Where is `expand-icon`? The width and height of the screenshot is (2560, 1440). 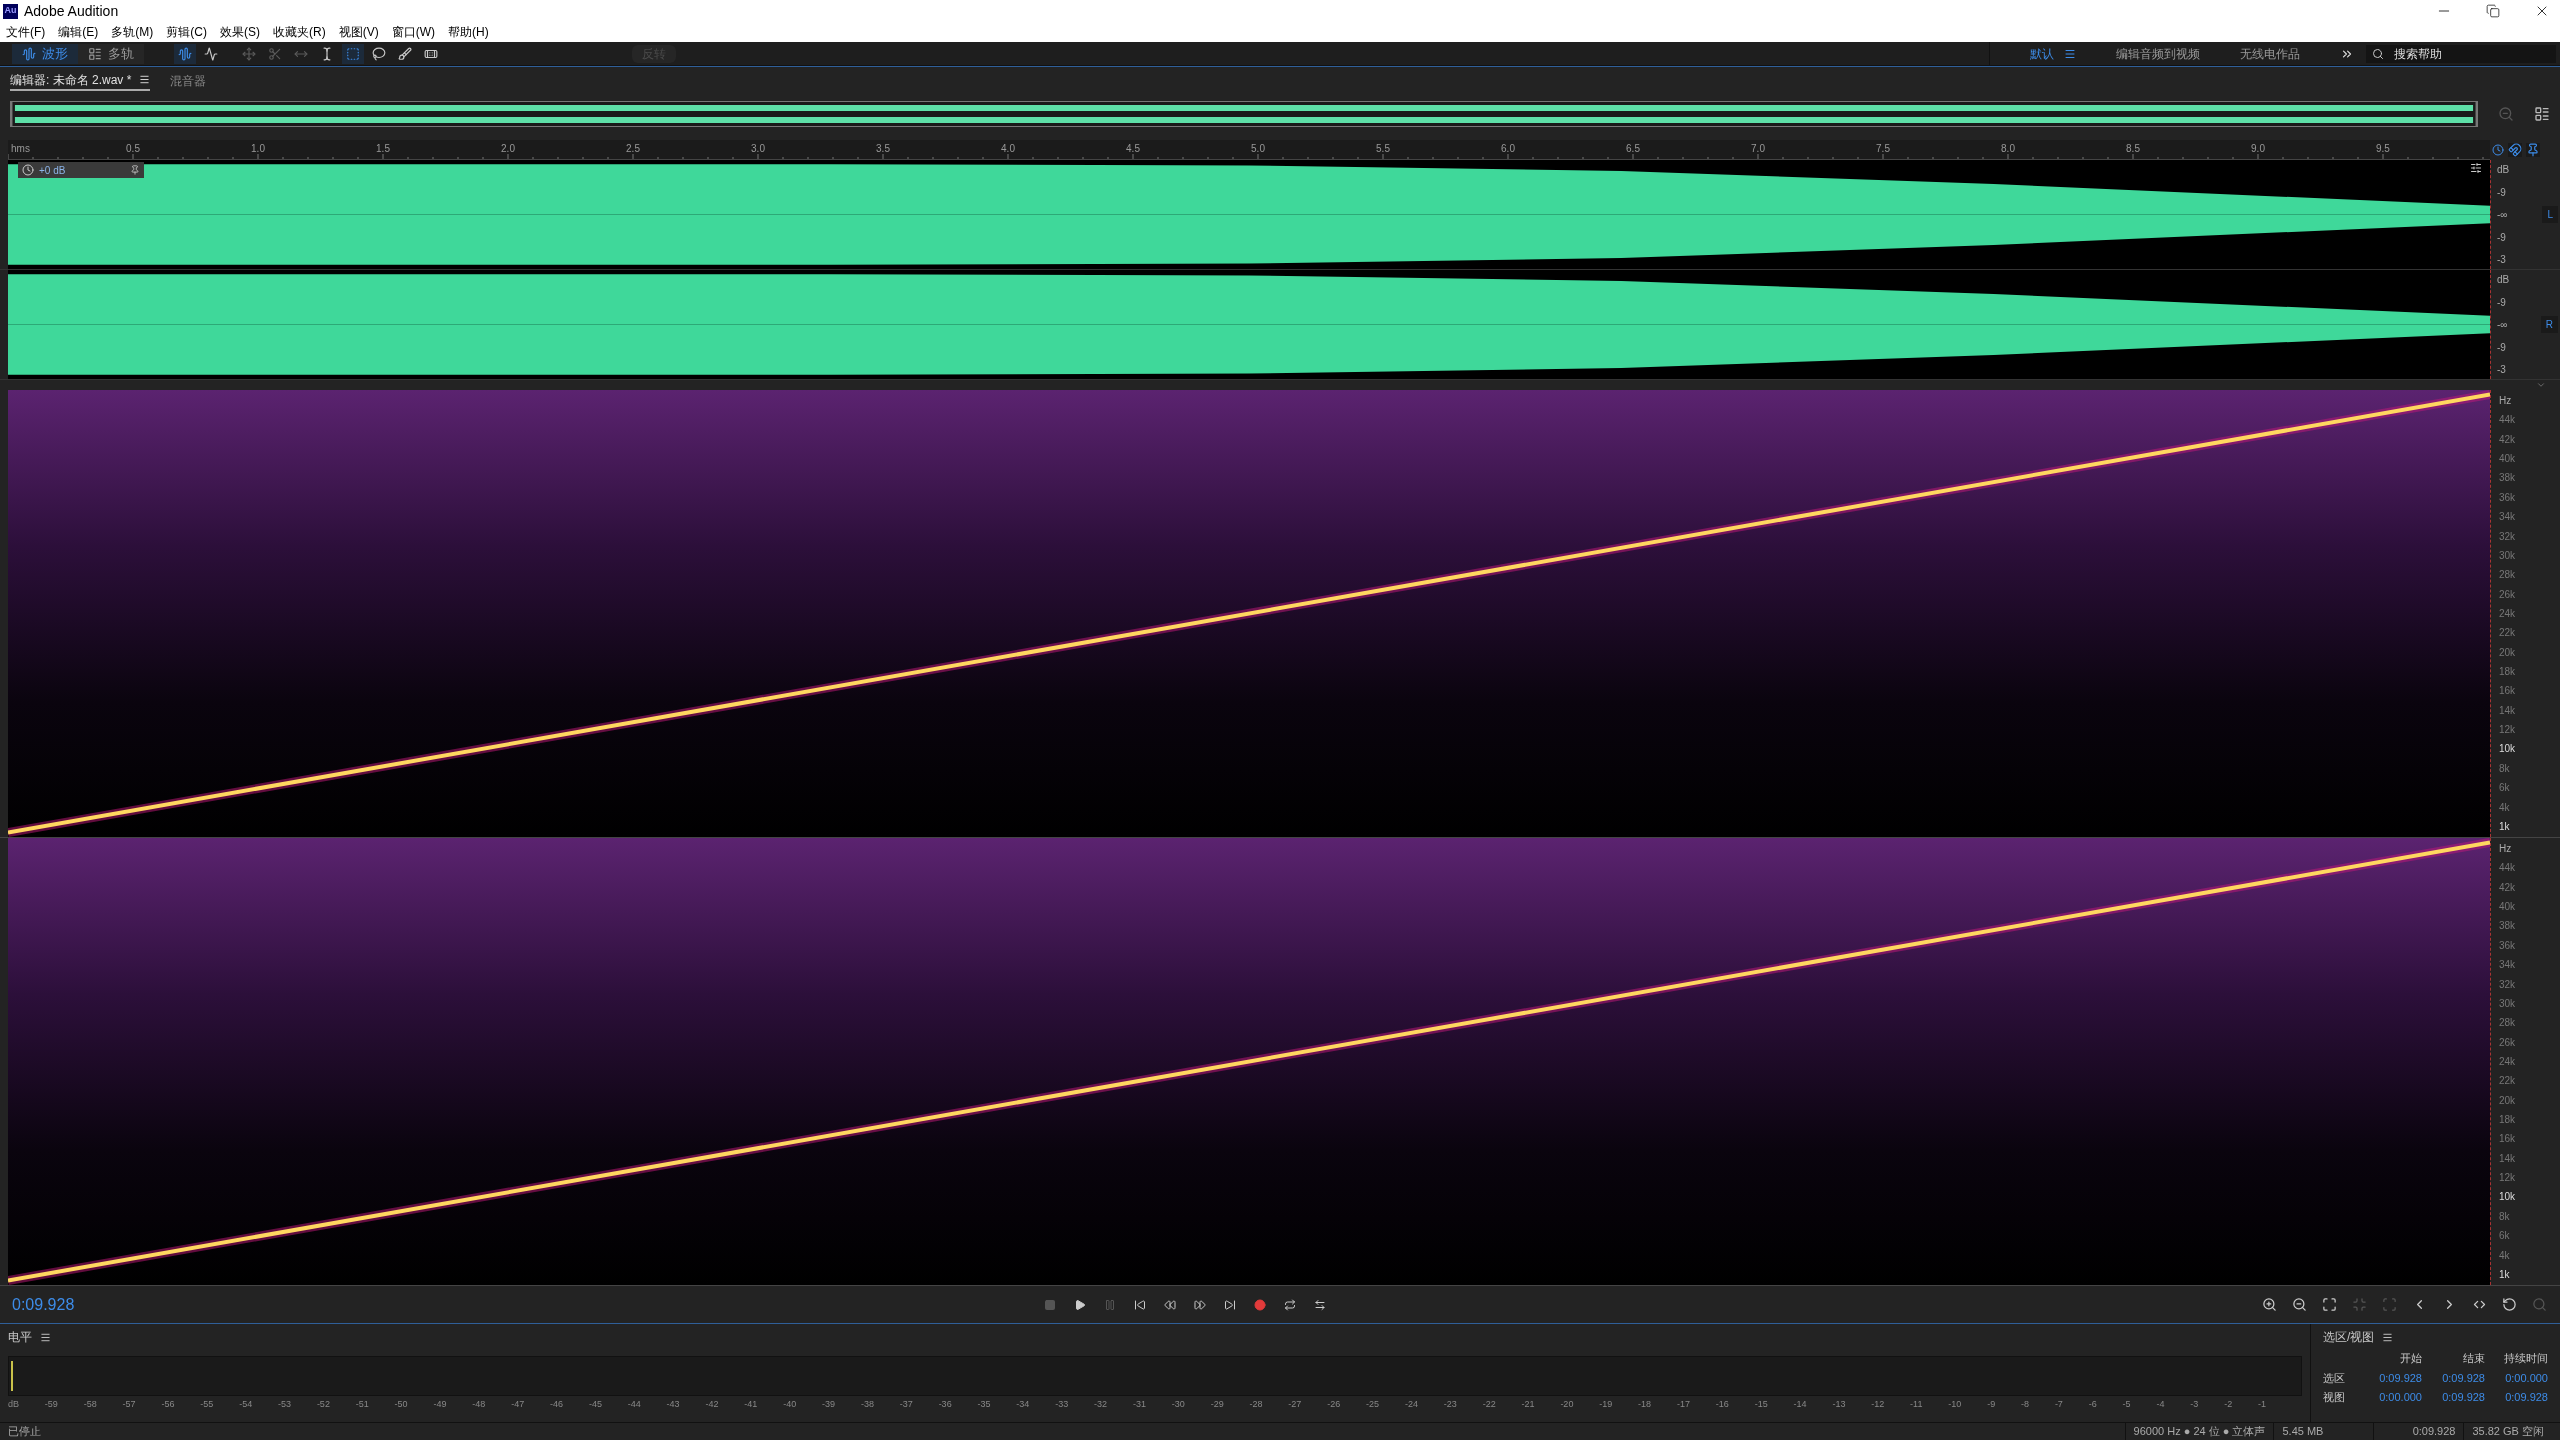
expand-icon is located at coordinates (2329, 1304).